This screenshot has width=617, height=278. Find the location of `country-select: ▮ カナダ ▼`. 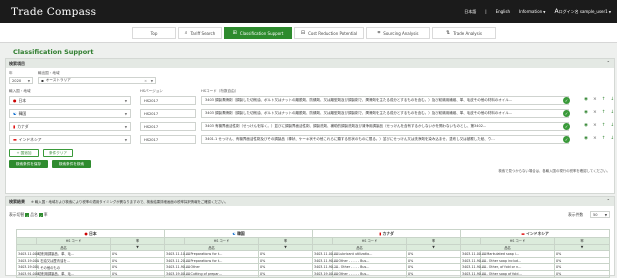

country-select: ▮ カナダ ▼ is located at coordinates (70, 126).